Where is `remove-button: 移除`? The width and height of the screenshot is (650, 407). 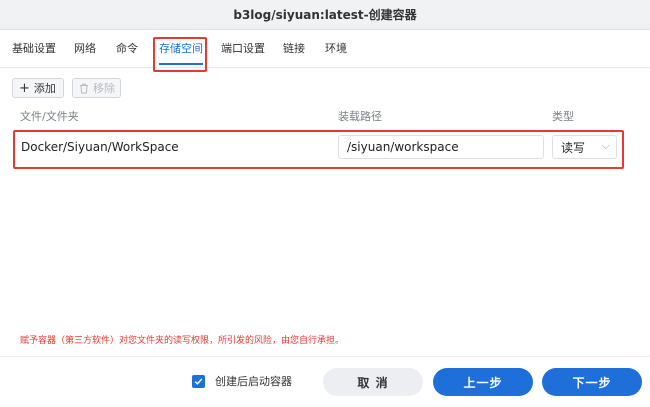
remove-button: 移除 is located at coordinates (96, 88).